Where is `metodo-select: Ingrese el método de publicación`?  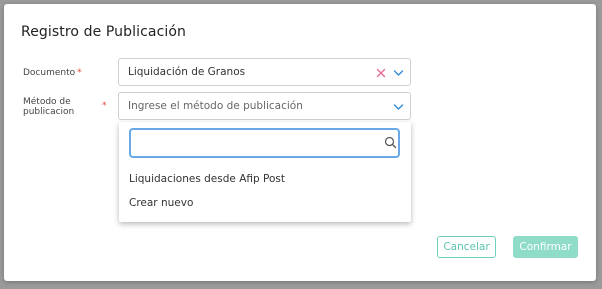
metodo-select: Ingrese el método de publicación is located at coordinates (264, 106).